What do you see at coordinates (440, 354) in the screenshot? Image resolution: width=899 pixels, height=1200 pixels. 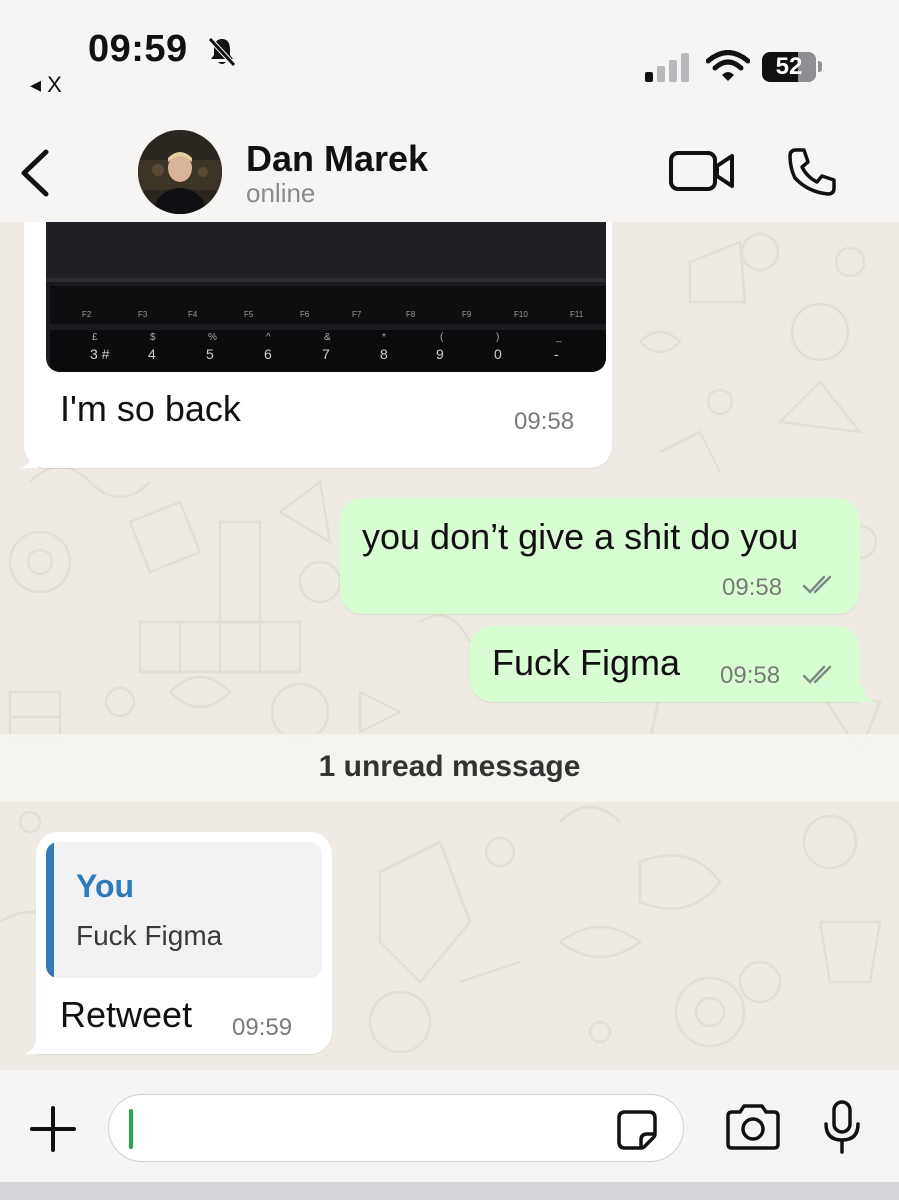 I see `number-key: 9` at bounding box center [440, 354].